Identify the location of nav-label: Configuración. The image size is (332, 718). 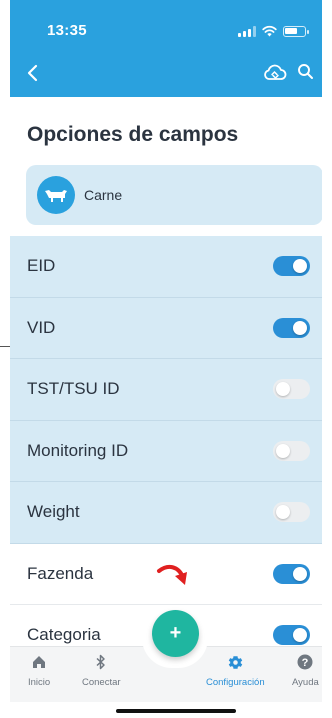
(235, 682).